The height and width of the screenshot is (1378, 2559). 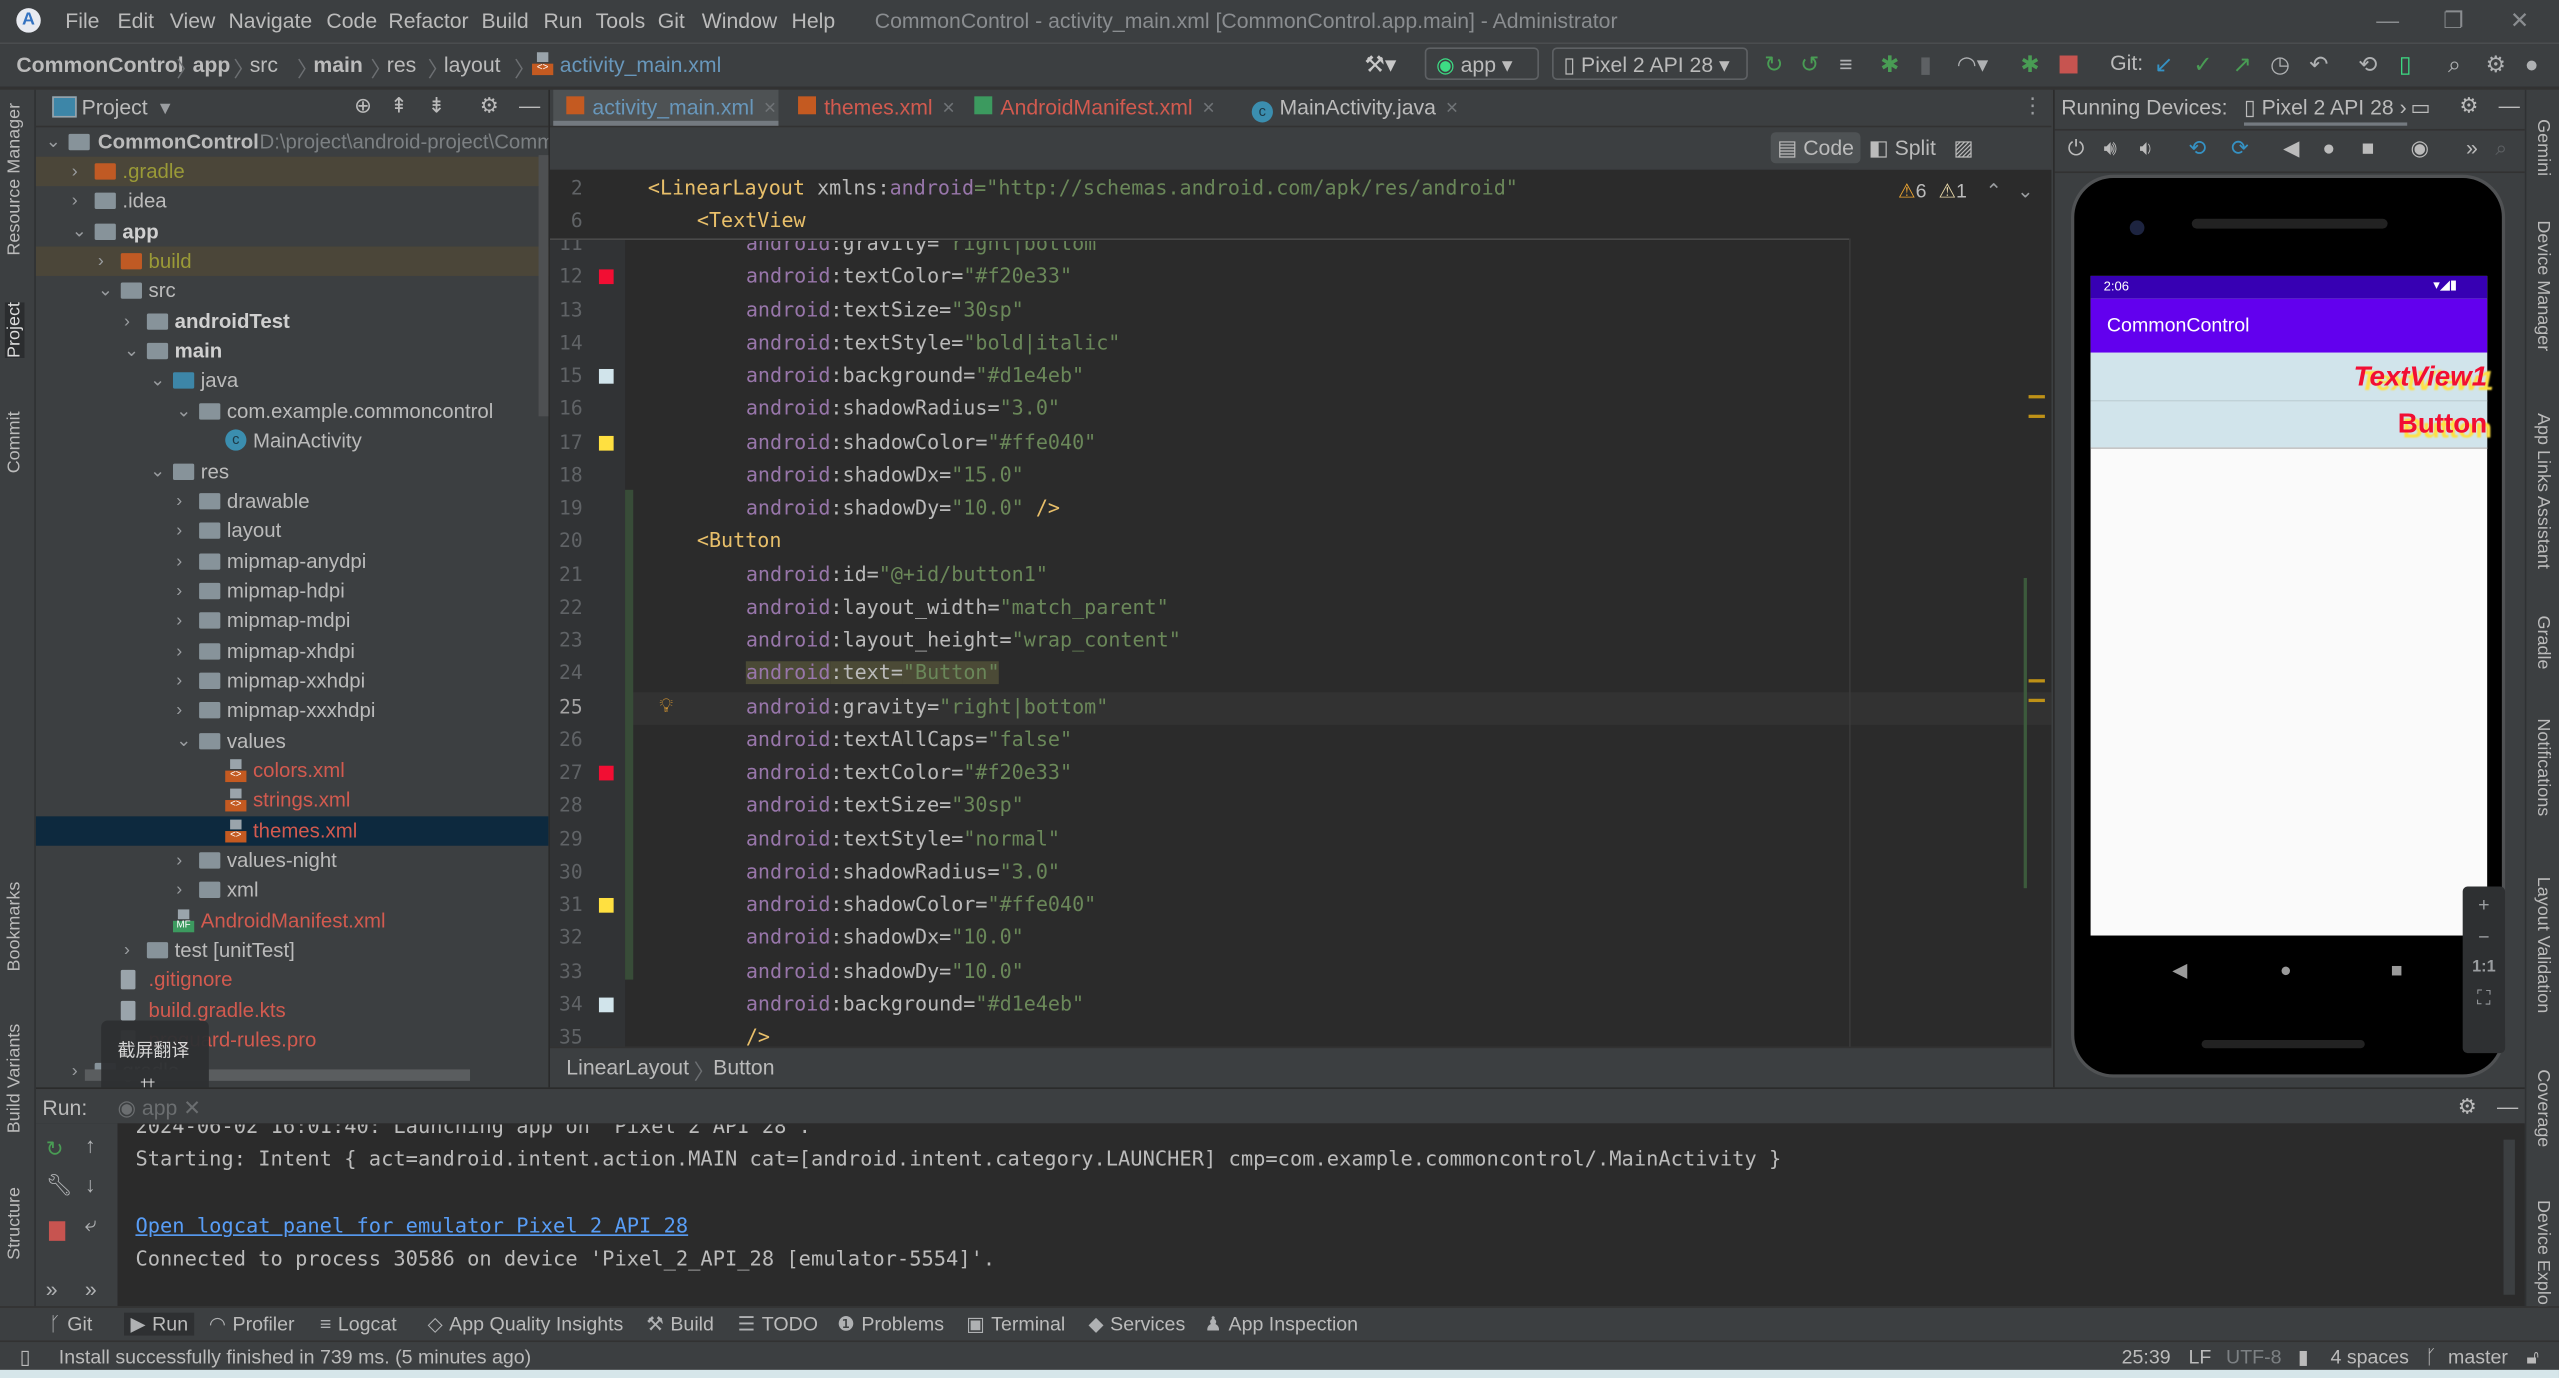 What do you see at coordinates (292, 470) in the screenshot?
I see `tree-item: ⌄ res` at bounding box center [292, 470].